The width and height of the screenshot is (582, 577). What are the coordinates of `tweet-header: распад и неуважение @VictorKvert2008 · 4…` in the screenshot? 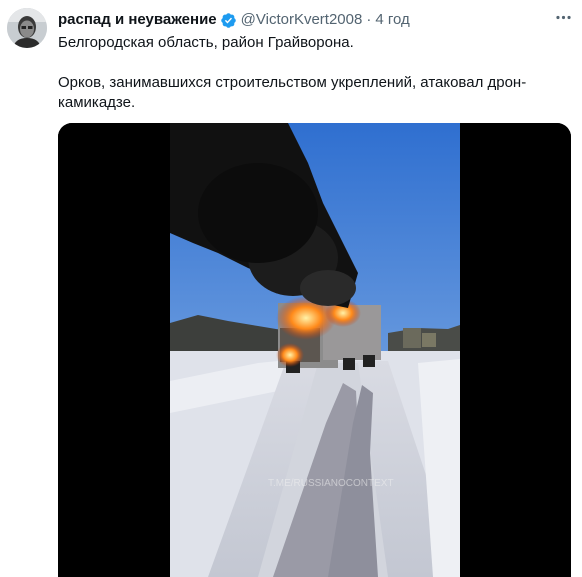 It's located at (234, 20).